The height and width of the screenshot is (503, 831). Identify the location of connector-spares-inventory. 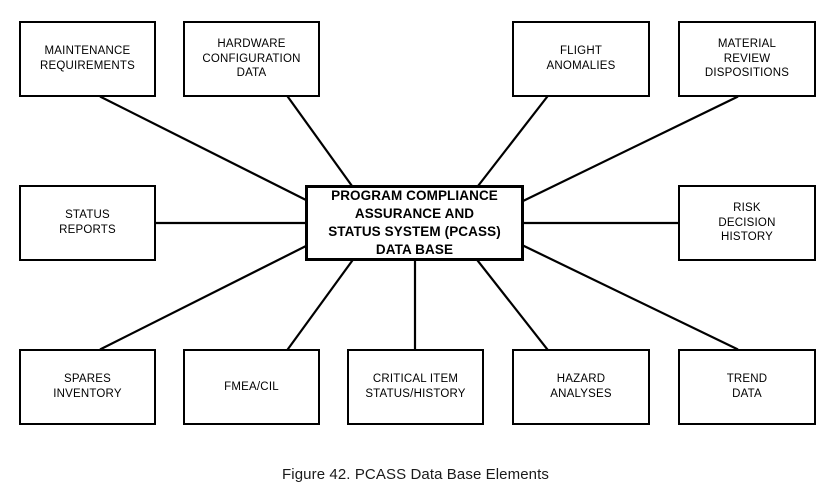
(203, 297).